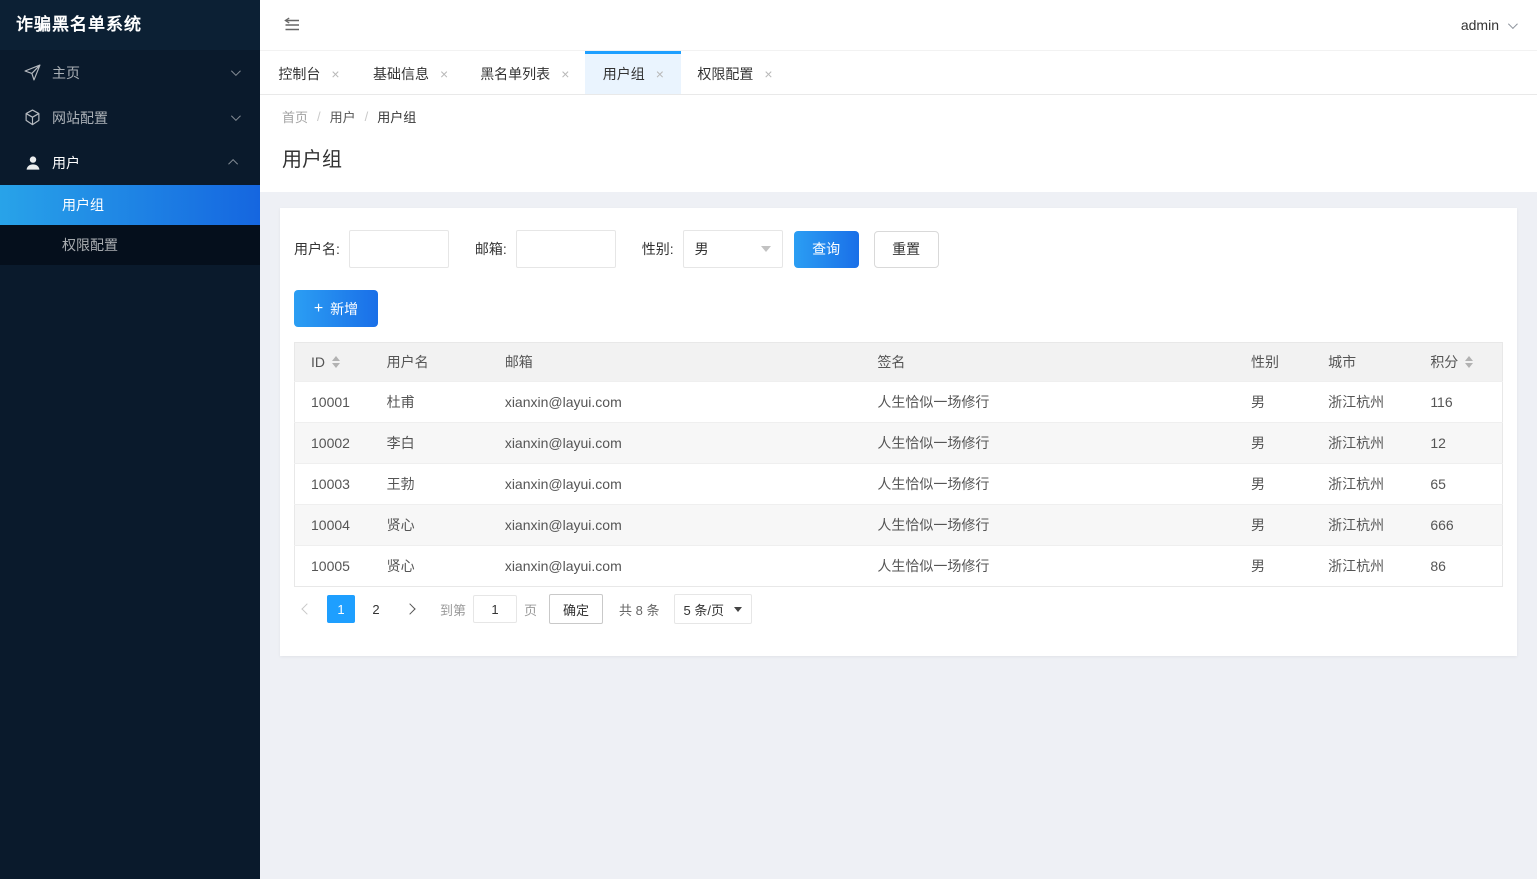 The image size is (1537, 879). I want to click on gender-label: 性别:, so click(657, 249).